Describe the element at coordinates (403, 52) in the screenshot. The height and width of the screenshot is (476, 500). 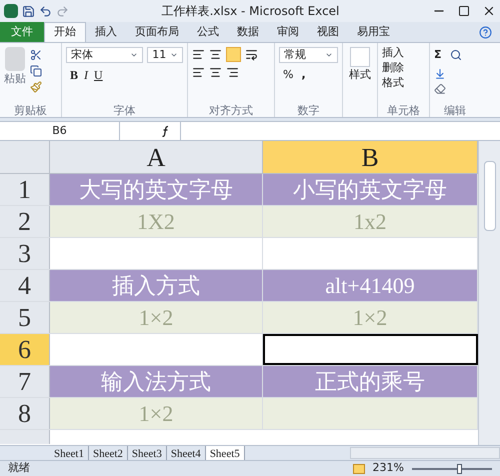
I see `insert-button: 插入` at that location.